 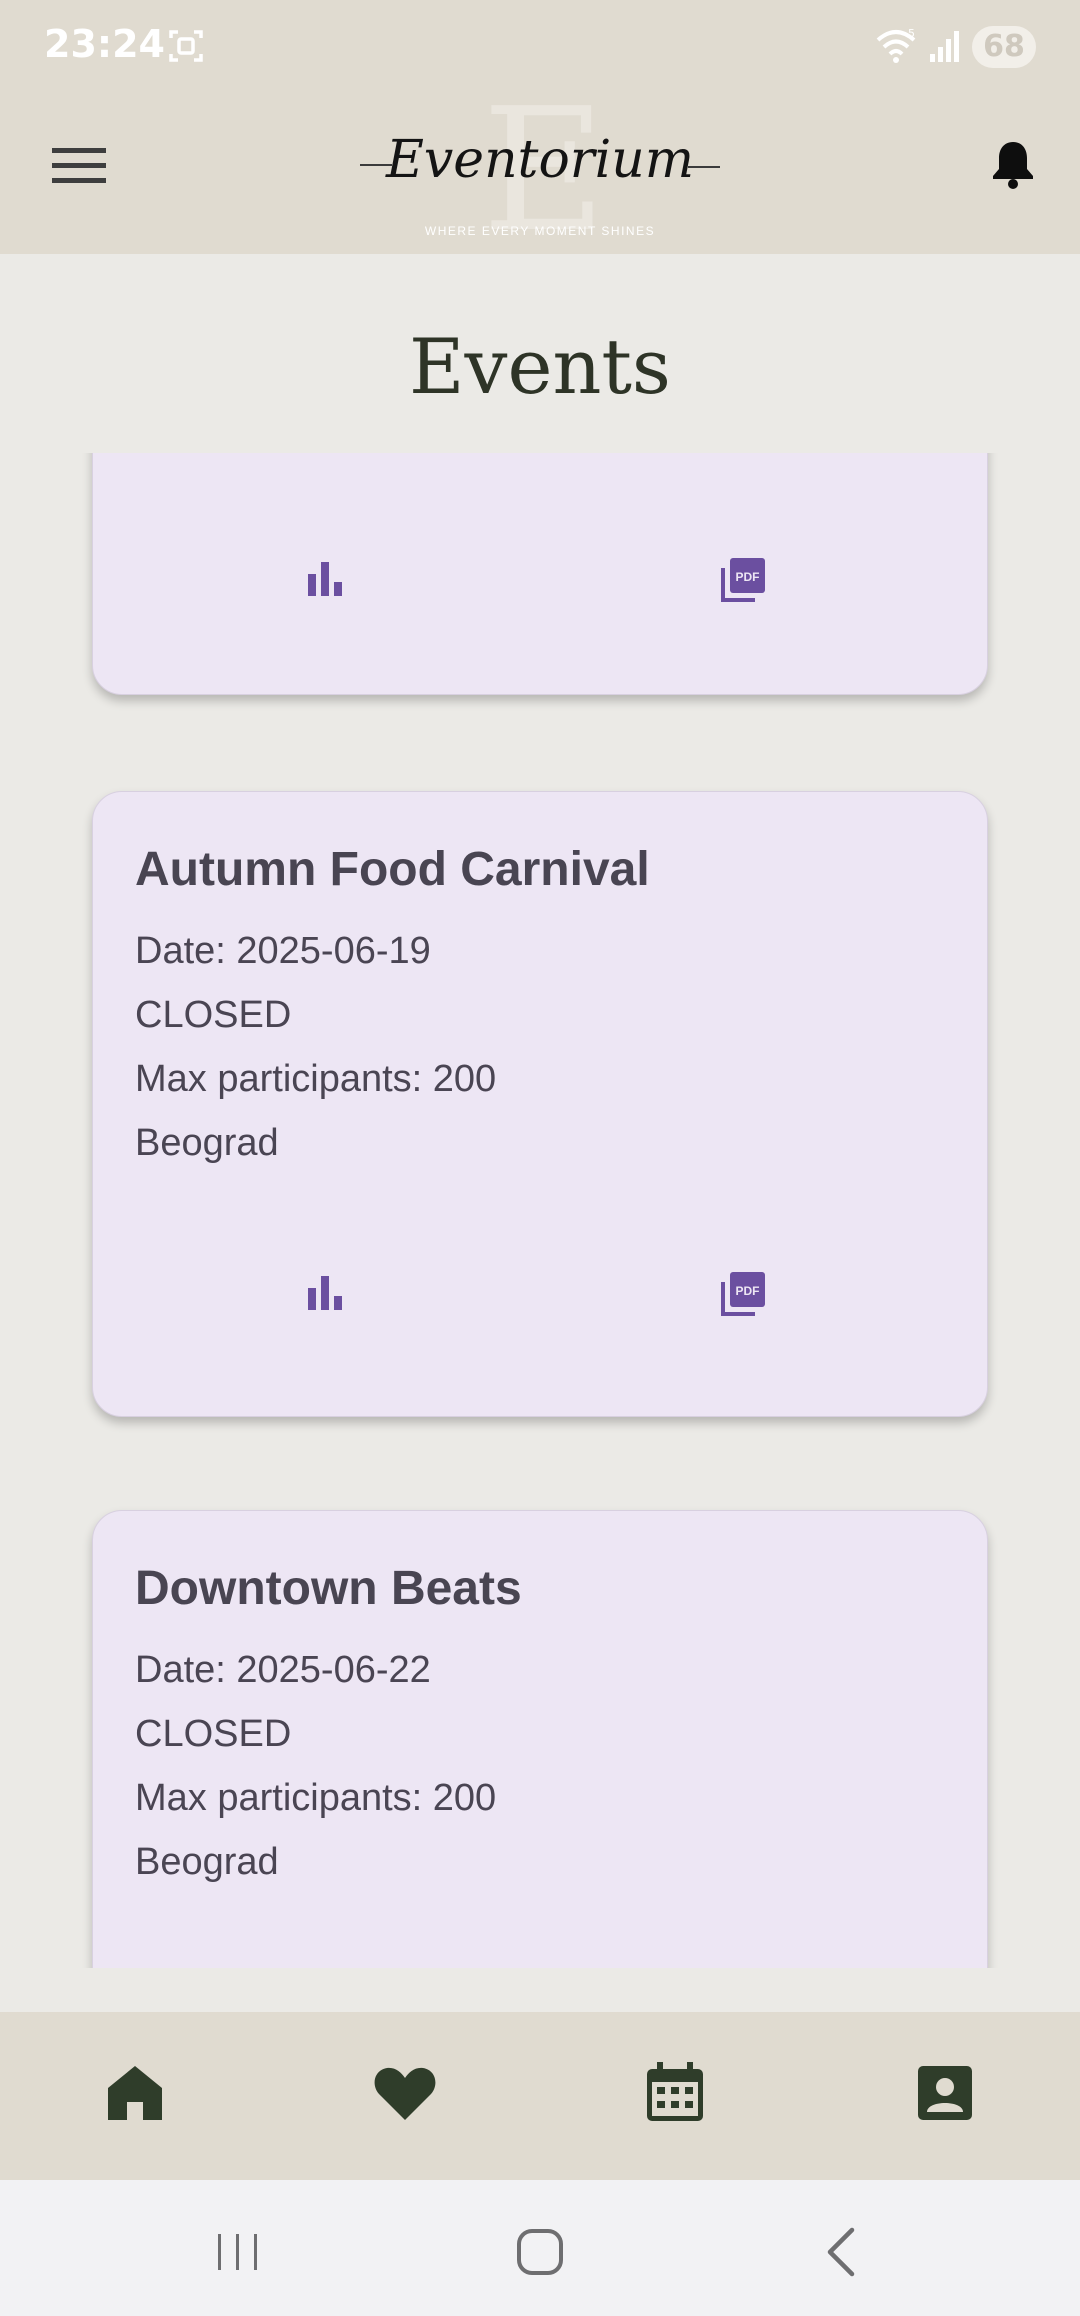 What do you see at coordinates (405, 2093) in the screenshot?
I see `heart-icon` at bounding box center [405, 2093].